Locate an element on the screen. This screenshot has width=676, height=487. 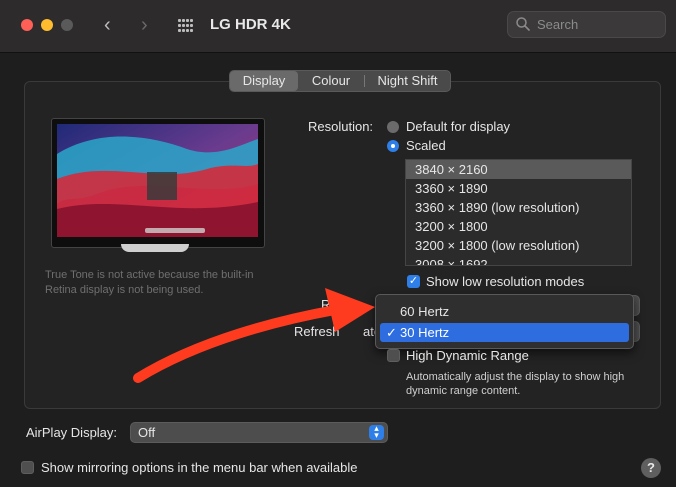
resolution-label: Resolution: is located at coordinates (341, 126).